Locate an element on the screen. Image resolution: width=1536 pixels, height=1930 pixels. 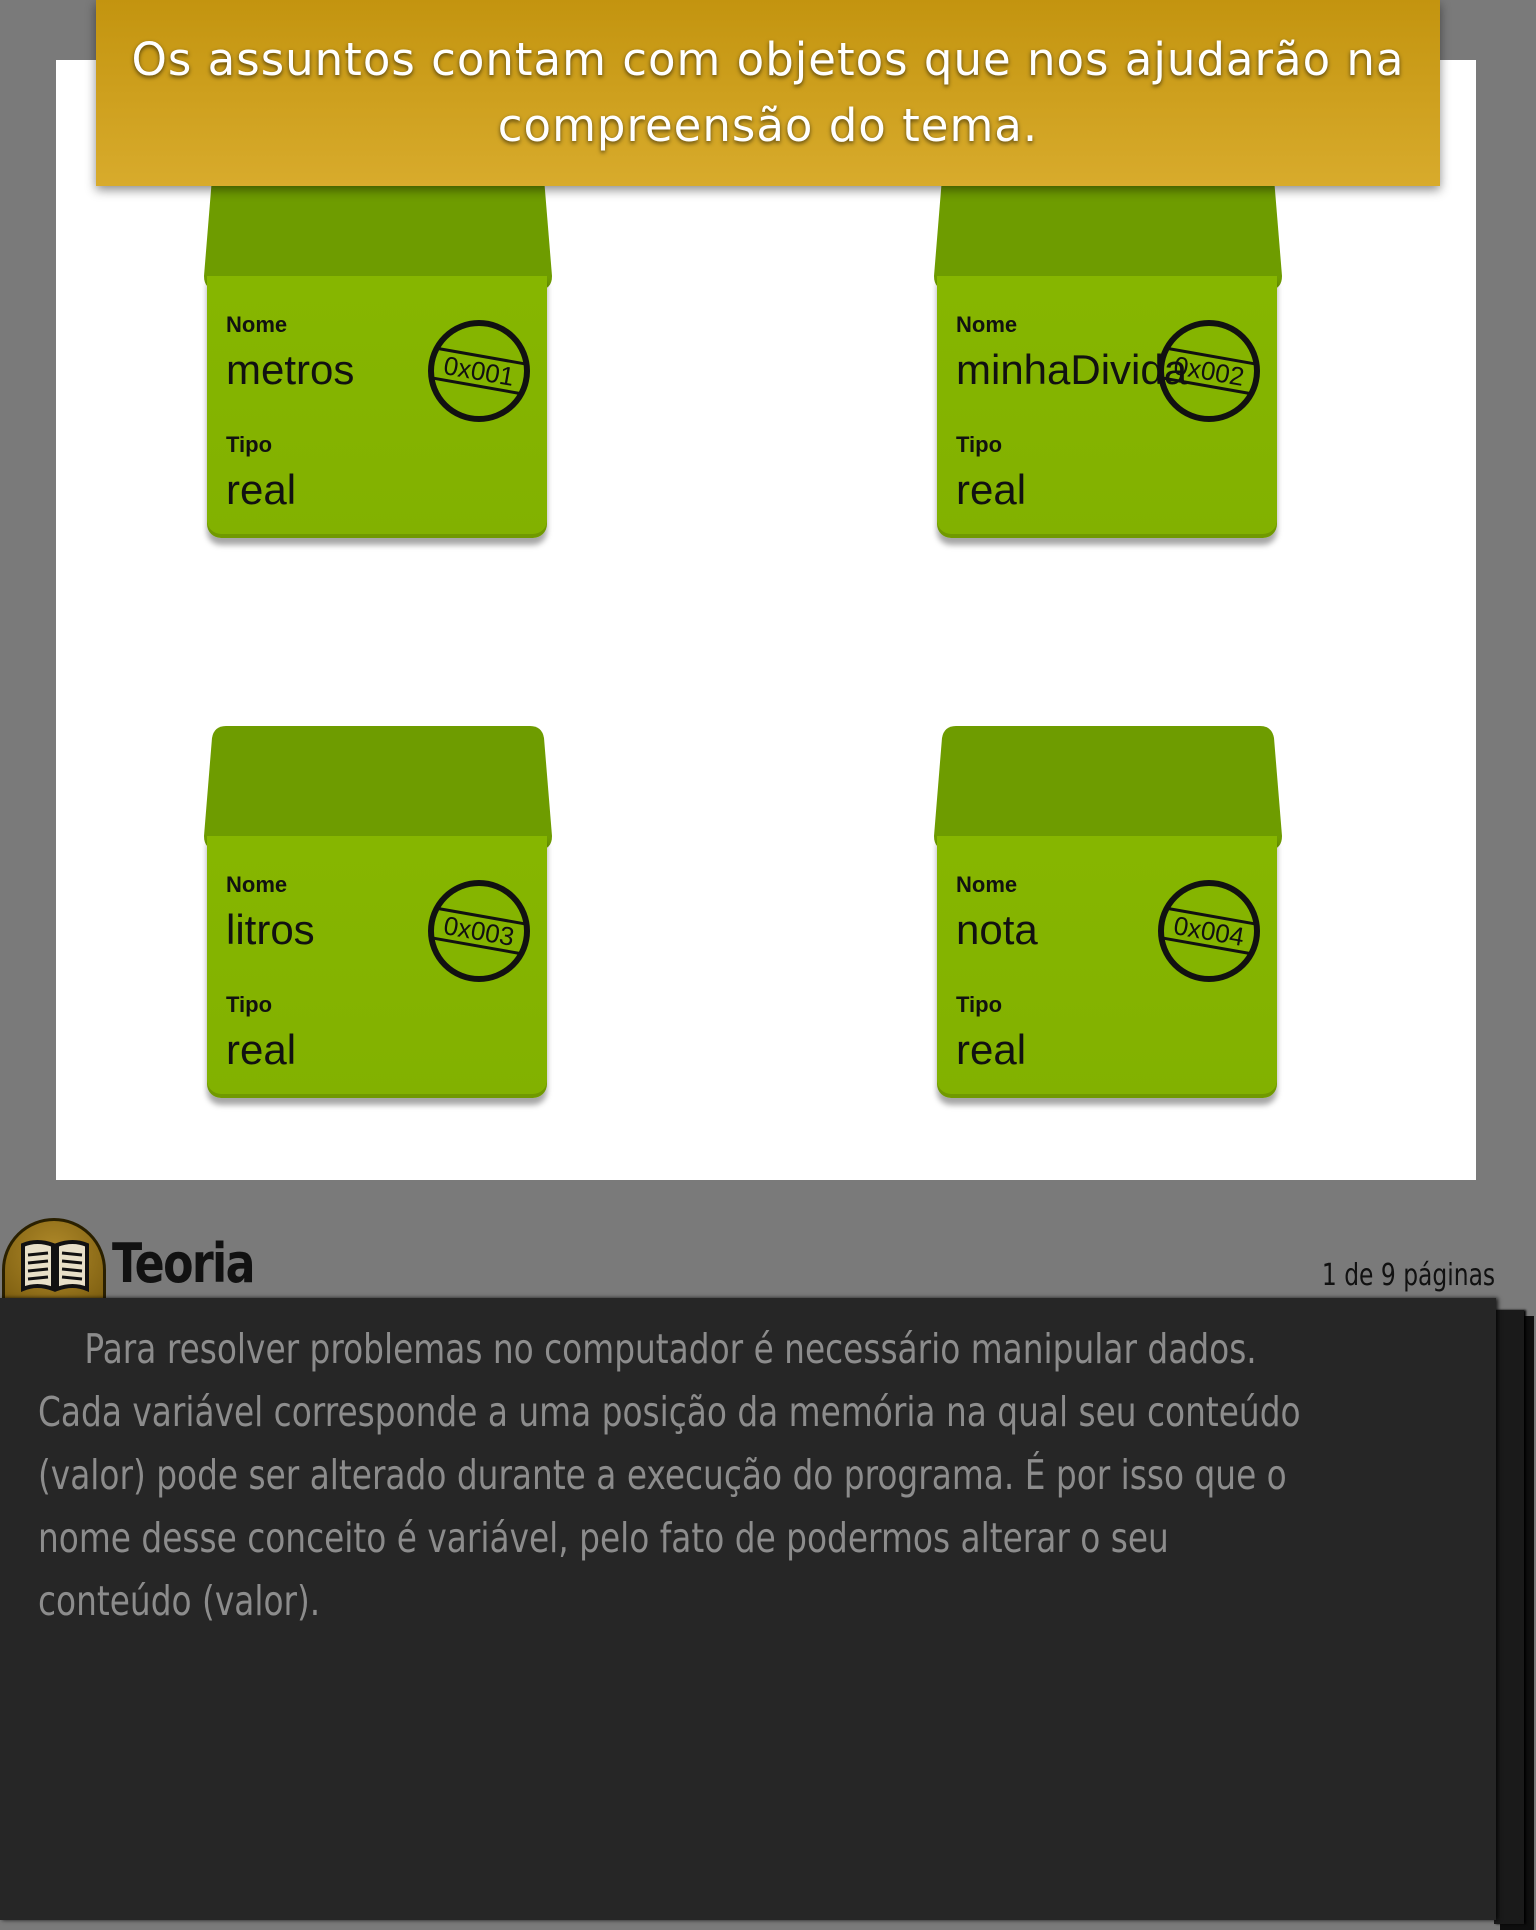
section-header: Teoria 1 de 9 páginas is located at coordinates (768, 1258).